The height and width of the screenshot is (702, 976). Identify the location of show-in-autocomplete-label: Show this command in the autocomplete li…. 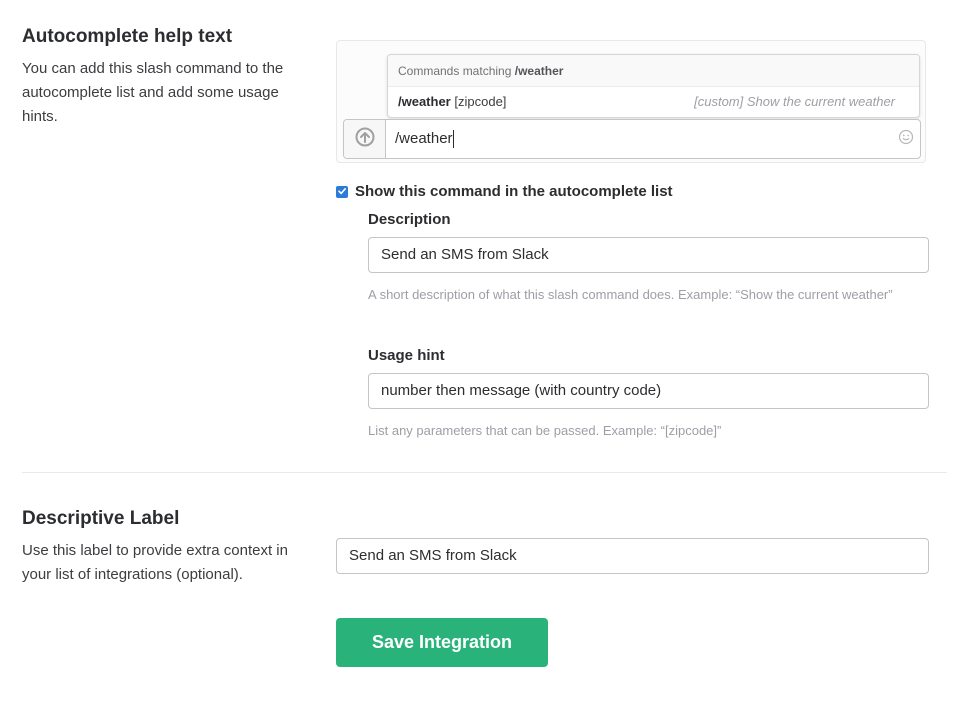
(514, 191).